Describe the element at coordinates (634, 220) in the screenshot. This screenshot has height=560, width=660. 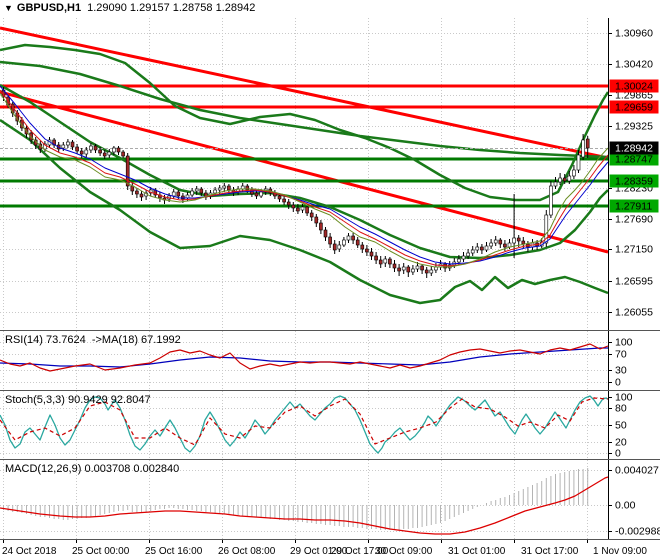
I see `axis-label: 1.27690` at that location.